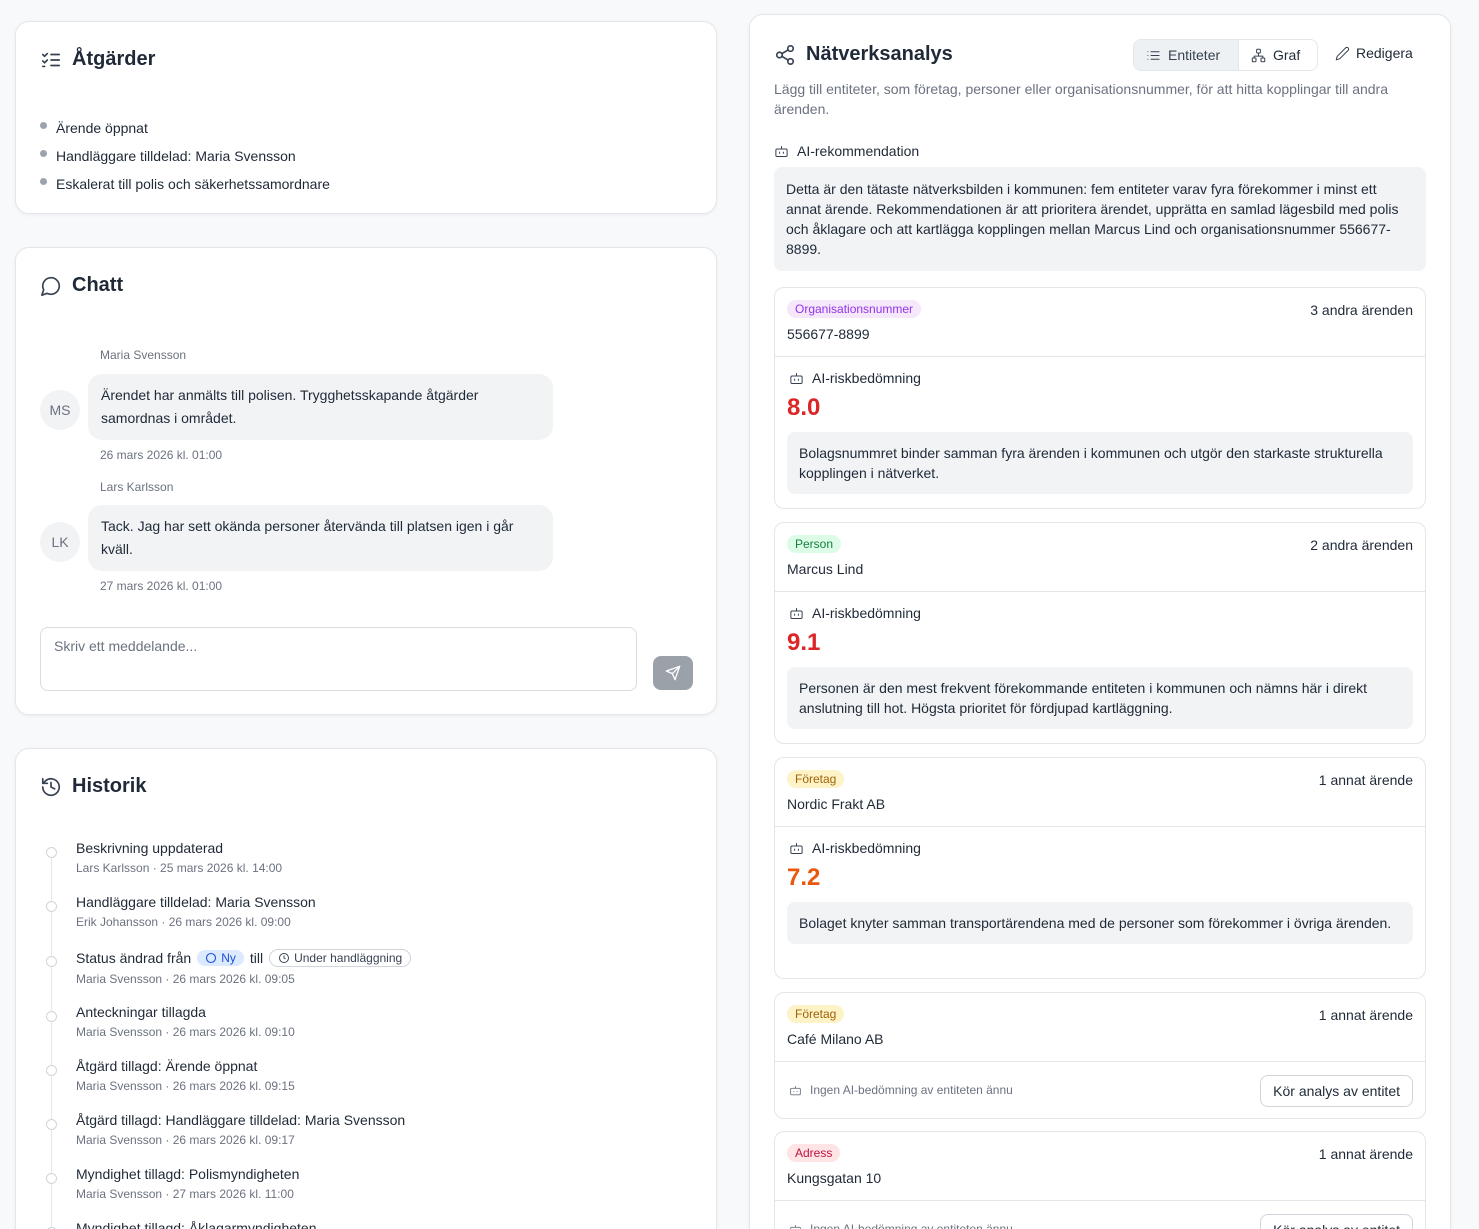  Describe the element at coordinates (185, 979) in the screenshot. I see `history-entry-meta: Maria Svensson · 26 mars 2026 kl. 09:05` at that location.